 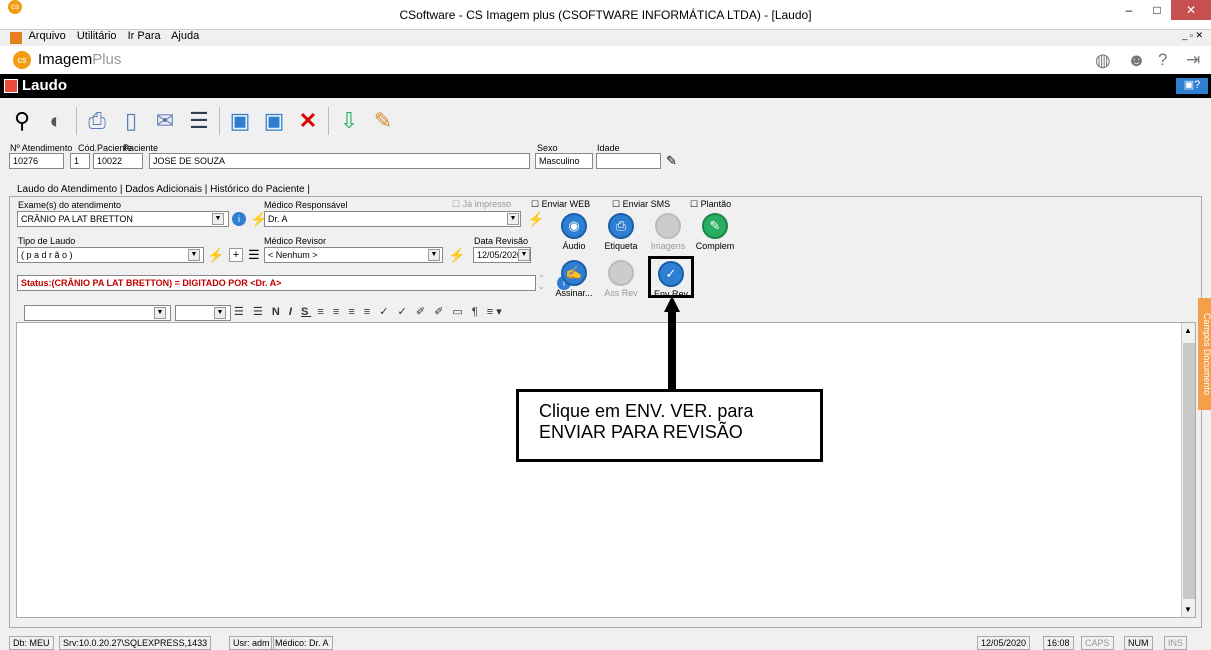 What do you see at coordinates (605, 86) in the screenshot?
I see `section-header: Laudo ▣?` at bounding box center [605, 86].